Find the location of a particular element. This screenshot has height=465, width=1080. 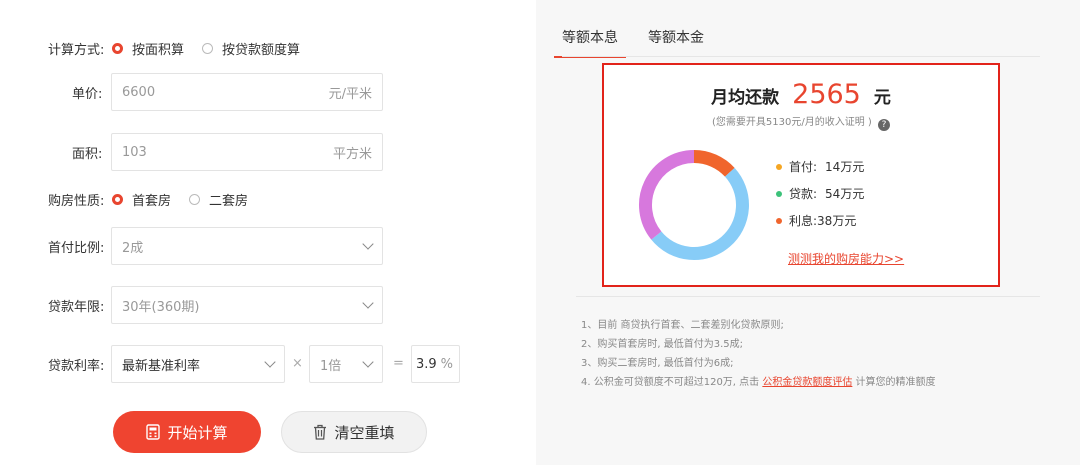

donut-segment-interest is located at coordinates (667, 195).